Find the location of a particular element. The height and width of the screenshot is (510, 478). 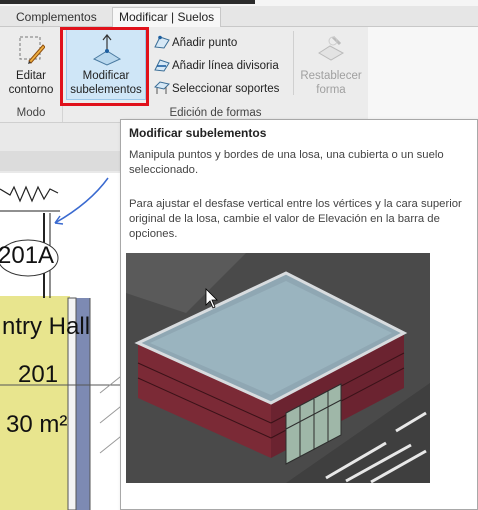

room-area-label: 30 m² is located at coordinates (36, 425).